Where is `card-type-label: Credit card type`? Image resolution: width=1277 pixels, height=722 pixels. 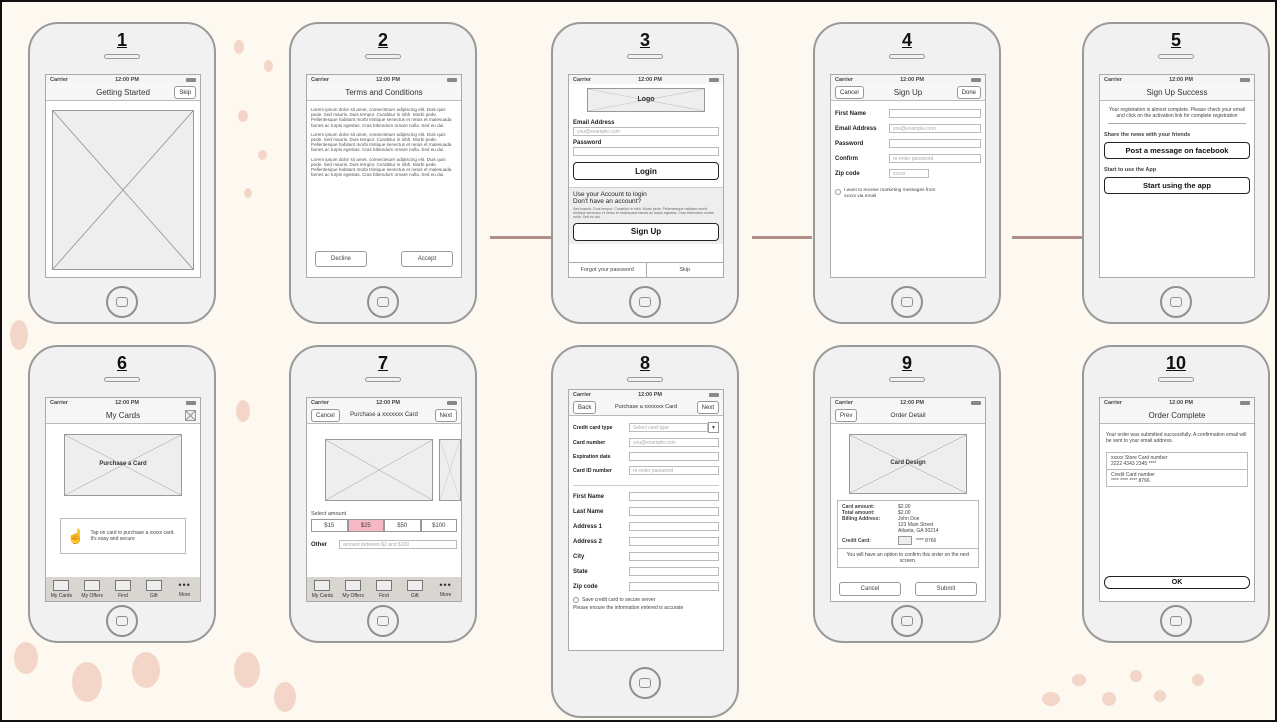
card-type-label: Credit card type is located at coordinates (593, 427).